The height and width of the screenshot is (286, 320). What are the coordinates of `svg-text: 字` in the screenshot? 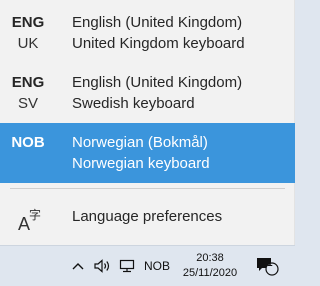 It's located at (35, 214).